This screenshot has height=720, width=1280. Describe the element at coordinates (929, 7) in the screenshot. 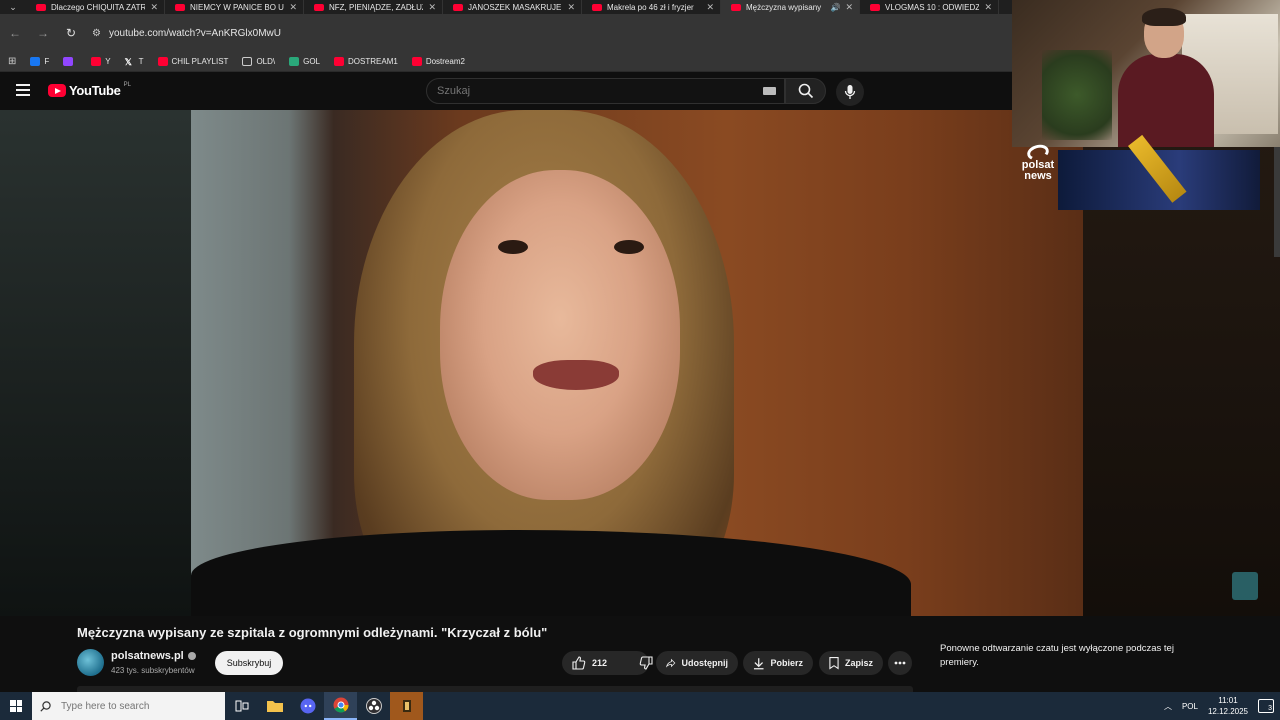

I see `browser-tab: VLOGMAS 10 : ODWIEDZ ✕` at that location.